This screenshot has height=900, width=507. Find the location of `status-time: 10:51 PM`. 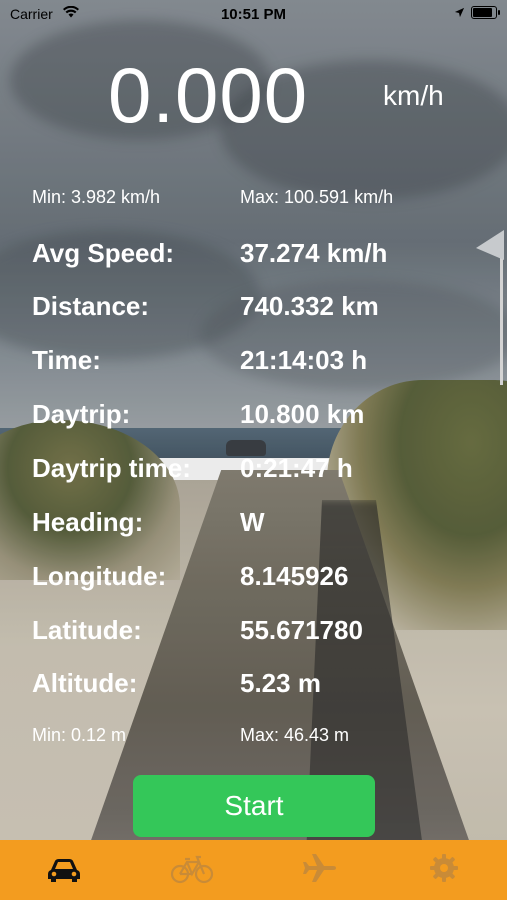

status-time: 10:51 PM is located at coordinates (253, 14).